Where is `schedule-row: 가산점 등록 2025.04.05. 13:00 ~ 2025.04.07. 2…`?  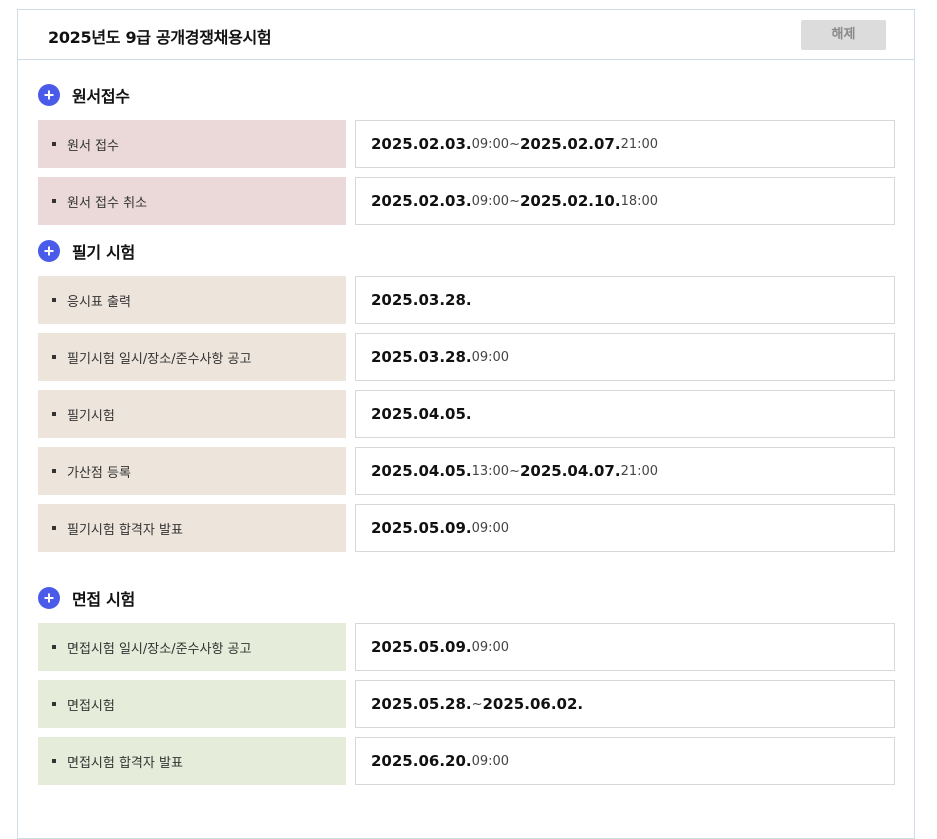 schedule-row: 가산점 등록 2025.04.05. 13:00 ~ 2025.04.07. 2… is located at coordinates (466, 471).